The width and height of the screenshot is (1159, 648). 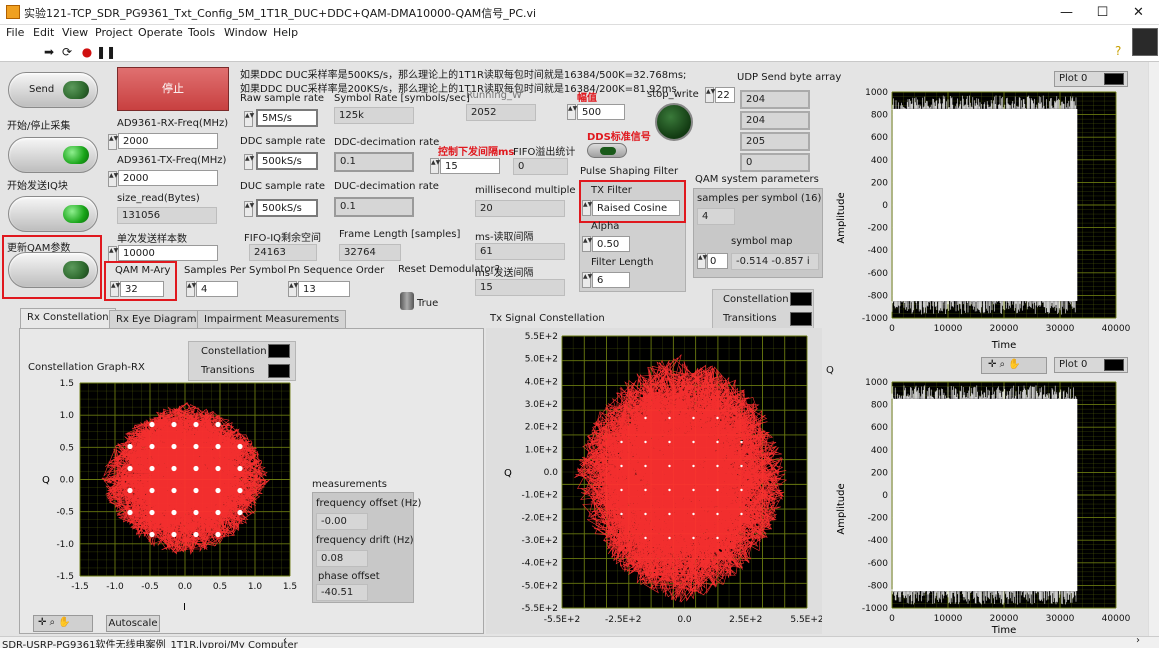 What do you see at coordinates (285, 640) in the screenshot?
I see `scroll-left-icon: ‹` at bounding box center [285, 640].